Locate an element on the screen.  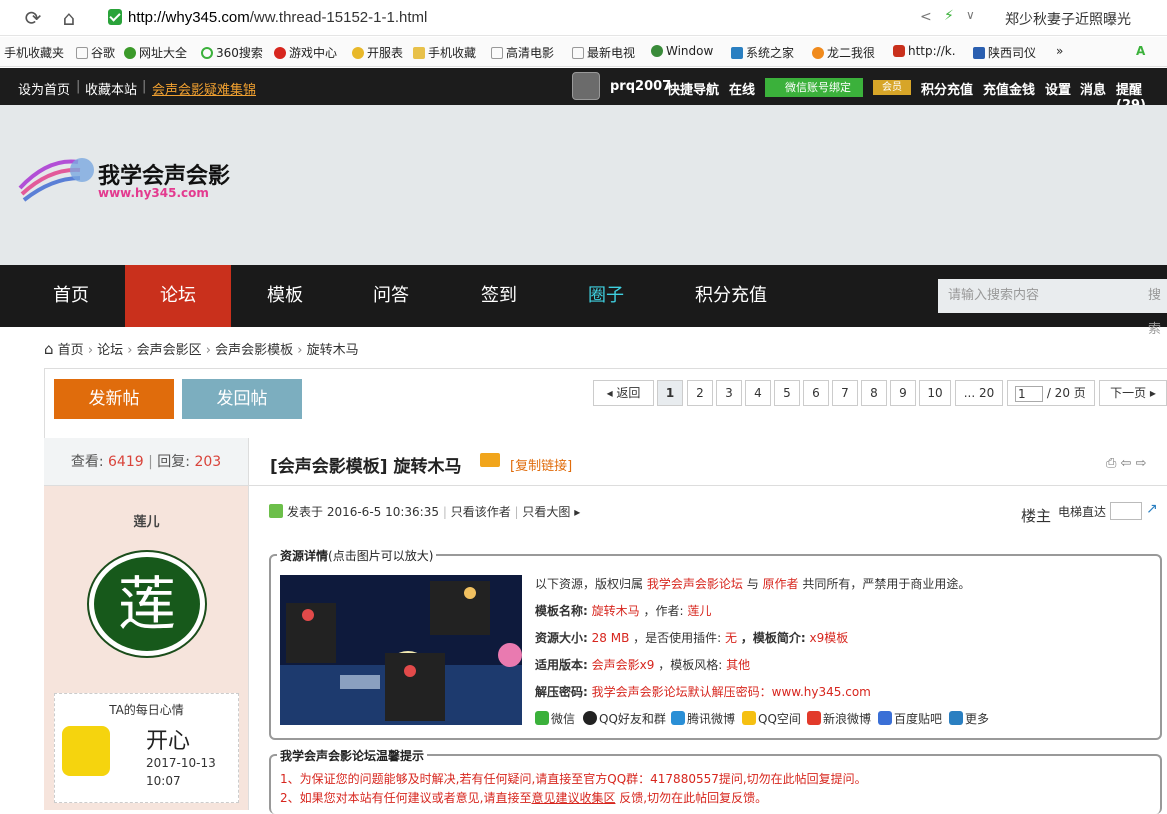
pager-page: 5 is located at coordinates (787, 393).